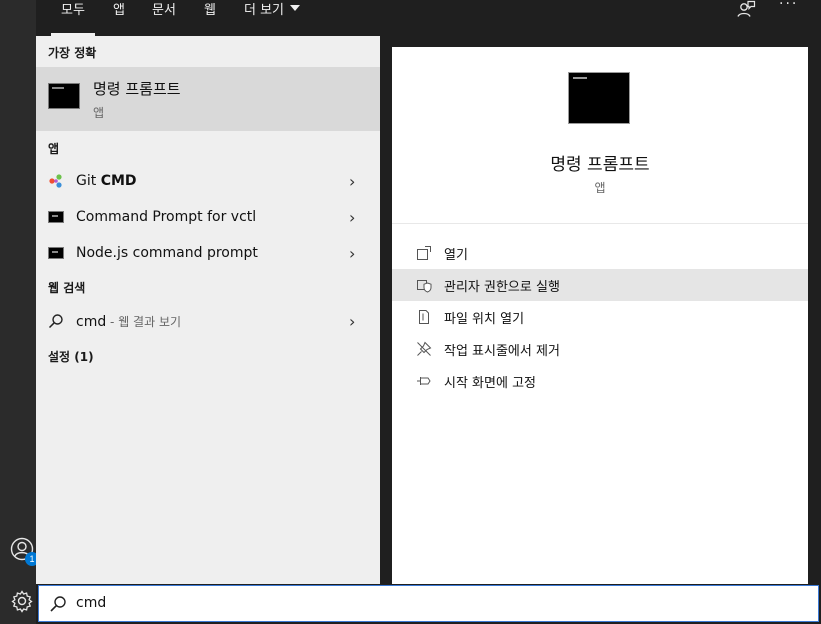  Describe the element at coordinates (164, 10) in the screenshot. I see `tab-documents-label: 문서` at that location.